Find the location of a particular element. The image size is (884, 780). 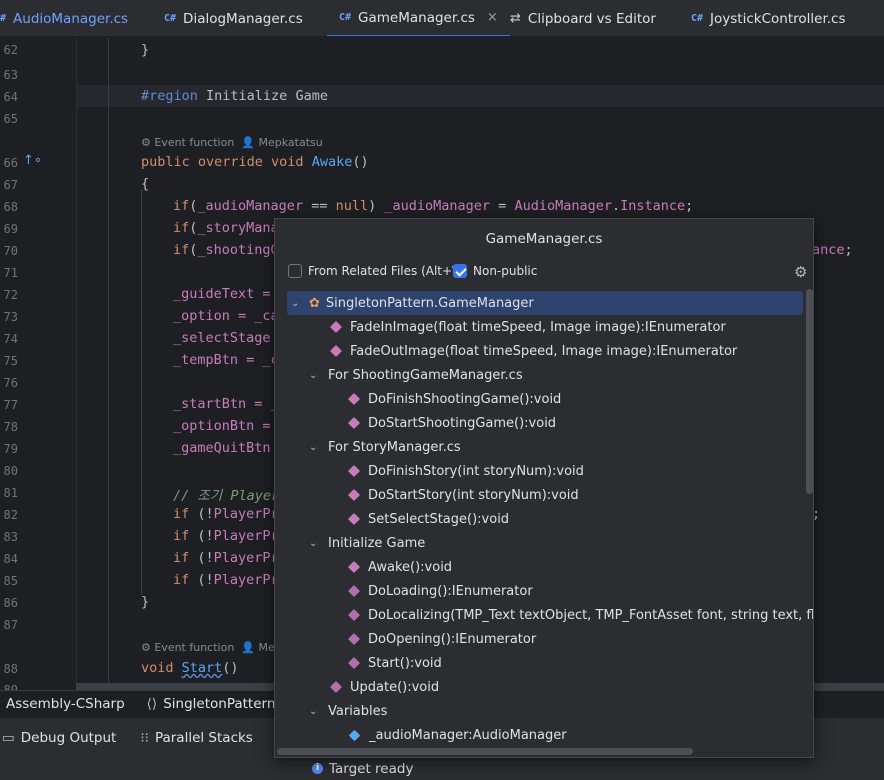

tree-node-group: ⌄ For ShootingGameManager.cs is located at coordinates (416, 375).